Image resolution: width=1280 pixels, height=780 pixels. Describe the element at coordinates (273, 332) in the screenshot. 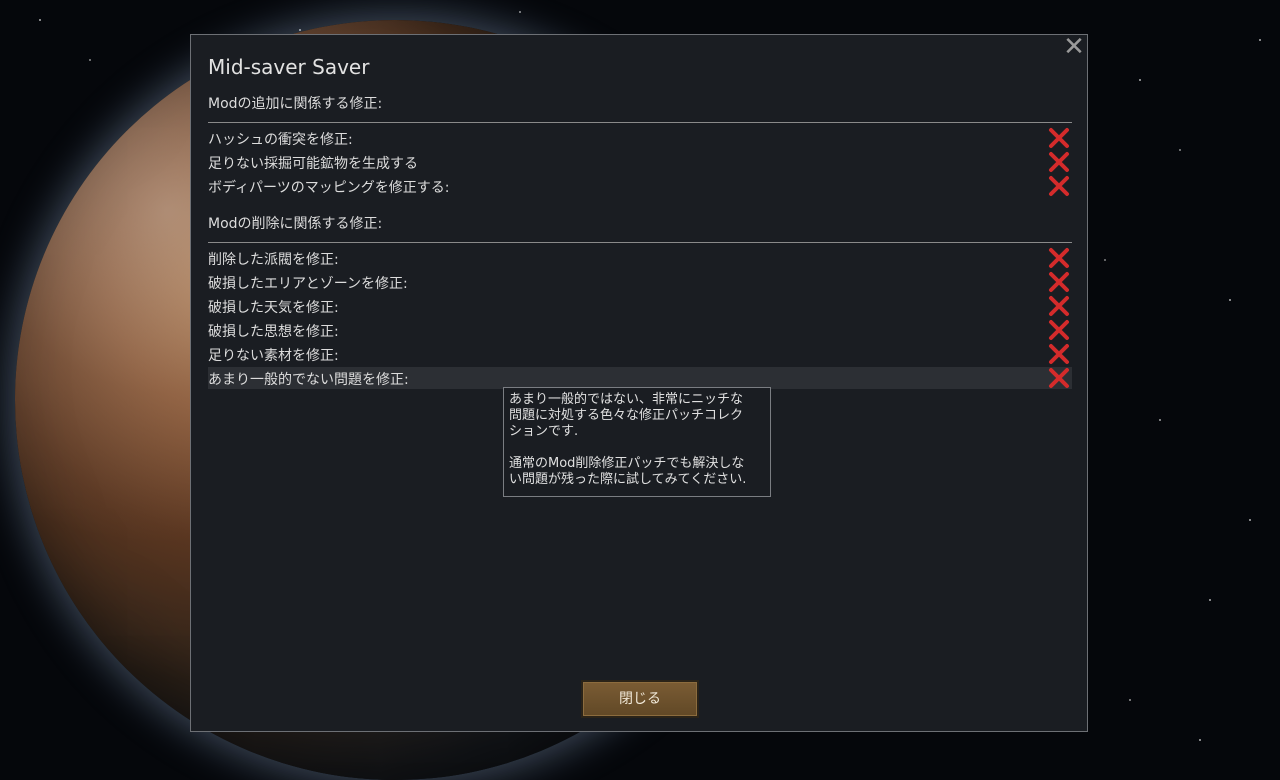

I see `fix-row-label: 破損した思想を修正:` at that location.